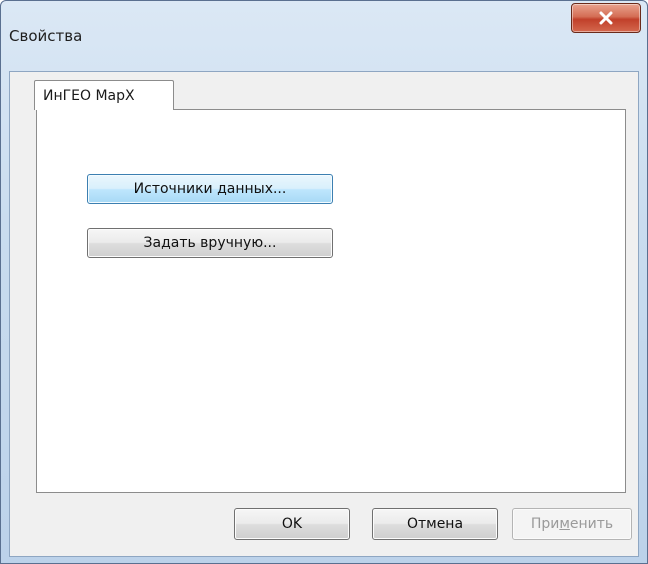 This screenshot has height=564, width=648. What do you see at coordinates (591, 524) in the screenshot?
I see `apply-label-end: енить` at bounding box center [591, 524].